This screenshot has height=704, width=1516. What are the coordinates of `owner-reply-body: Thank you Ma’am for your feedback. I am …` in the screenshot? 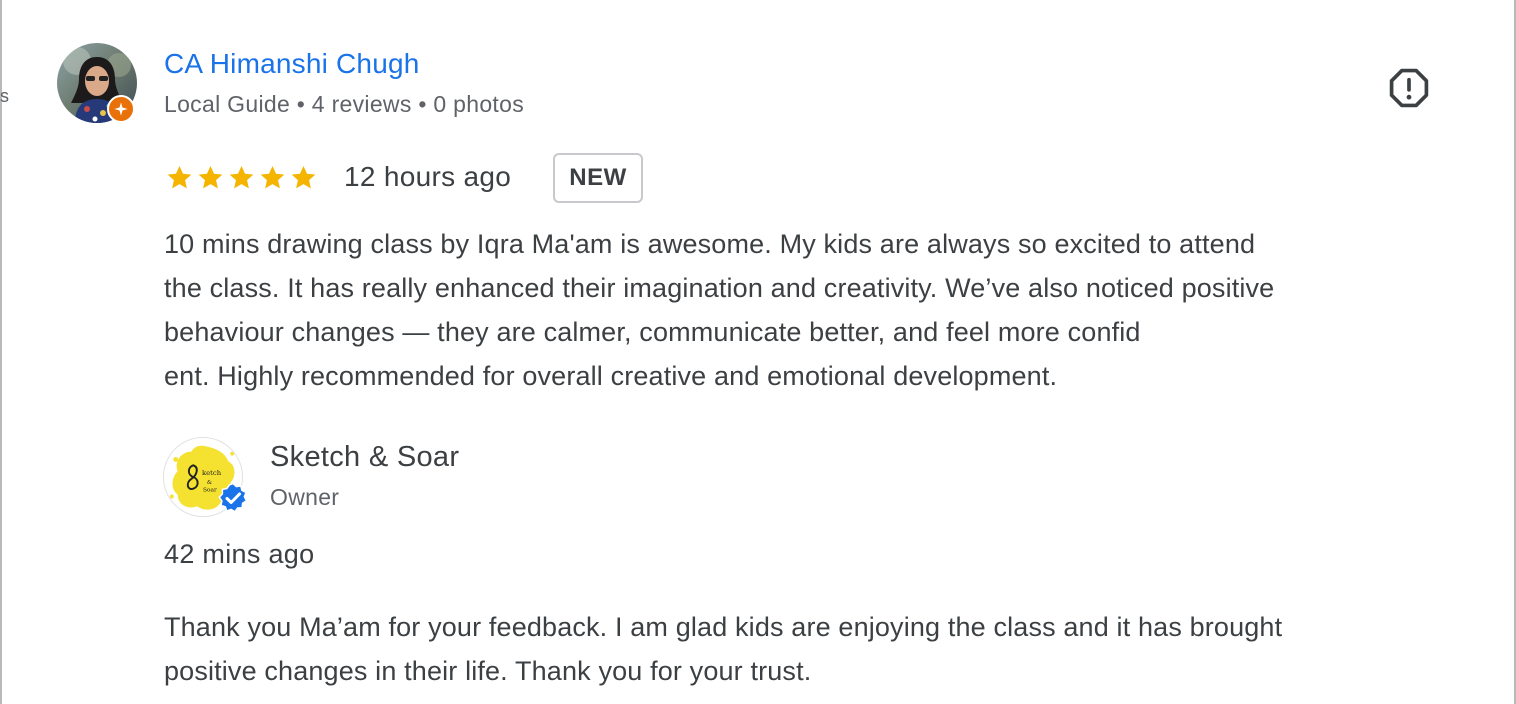 It's located at (824, 649).